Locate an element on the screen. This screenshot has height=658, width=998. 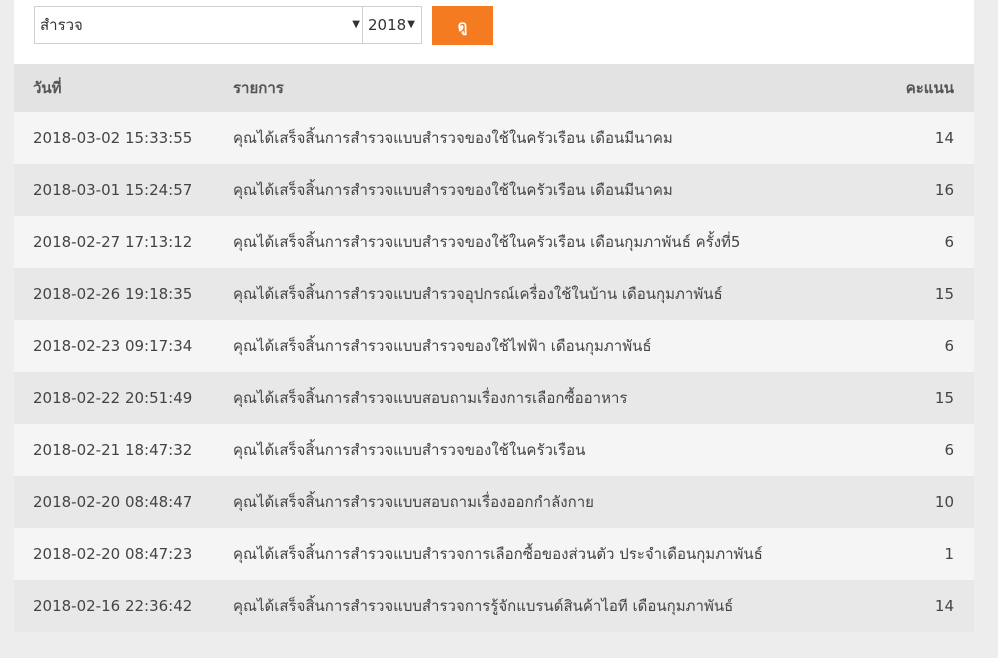
row-score: 10 is located at coordinates (944, 502).